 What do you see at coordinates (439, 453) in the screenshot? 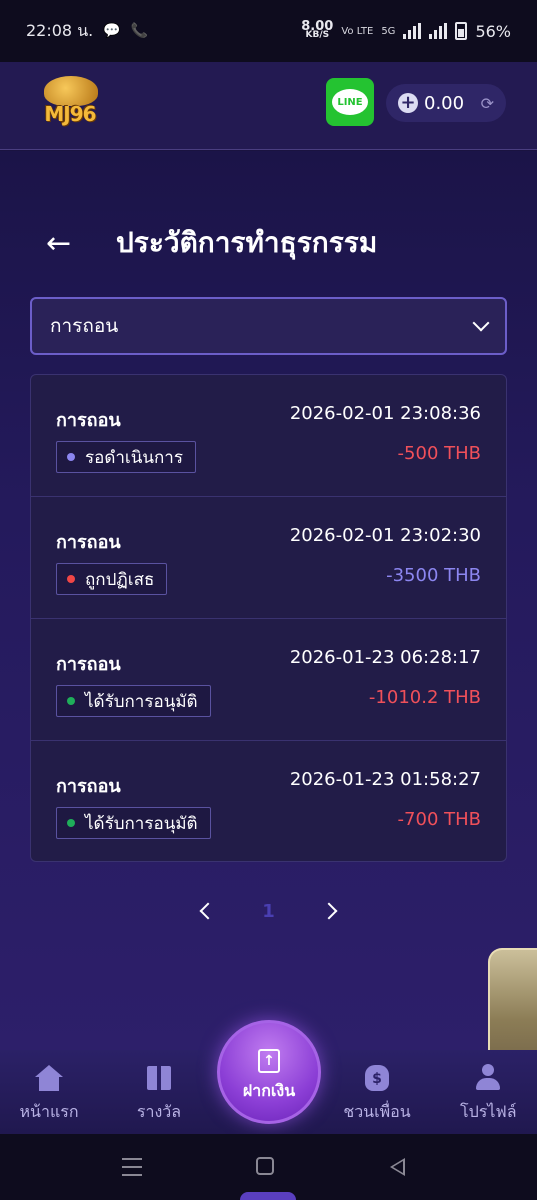
I see `transaction-amount: -500 THB` at bounding box center [439, 453].